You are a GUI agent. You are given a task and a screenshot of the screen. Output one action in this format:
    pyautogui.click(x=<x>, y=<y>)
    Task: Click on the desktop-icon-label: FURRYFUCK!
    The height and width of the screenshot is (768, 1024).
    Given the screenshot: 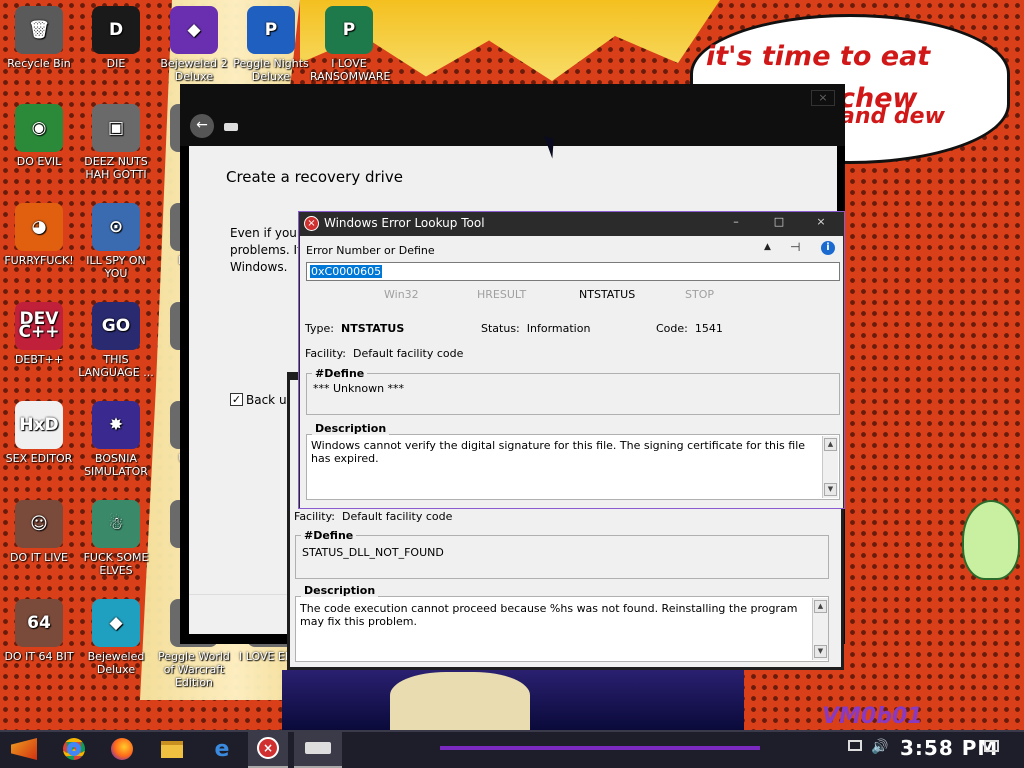 What is the action you would take?
    pyautogui.click(x=39, y=260)
    